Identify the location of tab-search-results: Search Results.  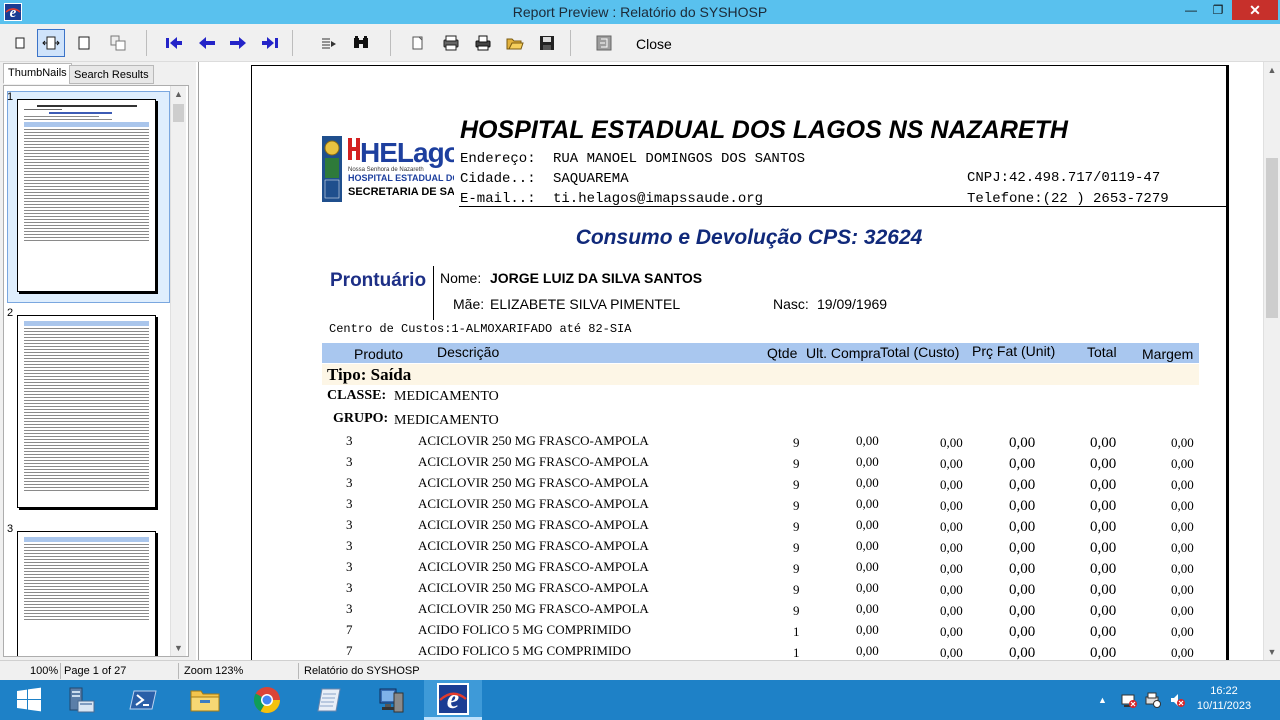
(111, 74).